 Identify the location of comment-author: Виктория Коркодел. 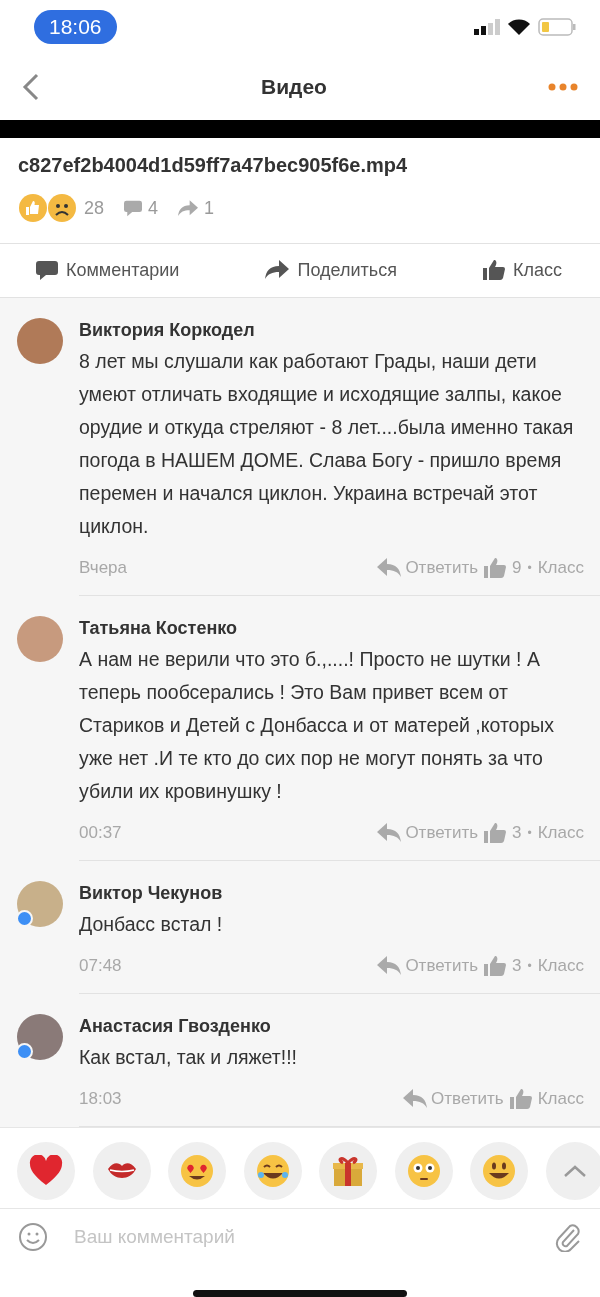
(167, 330).